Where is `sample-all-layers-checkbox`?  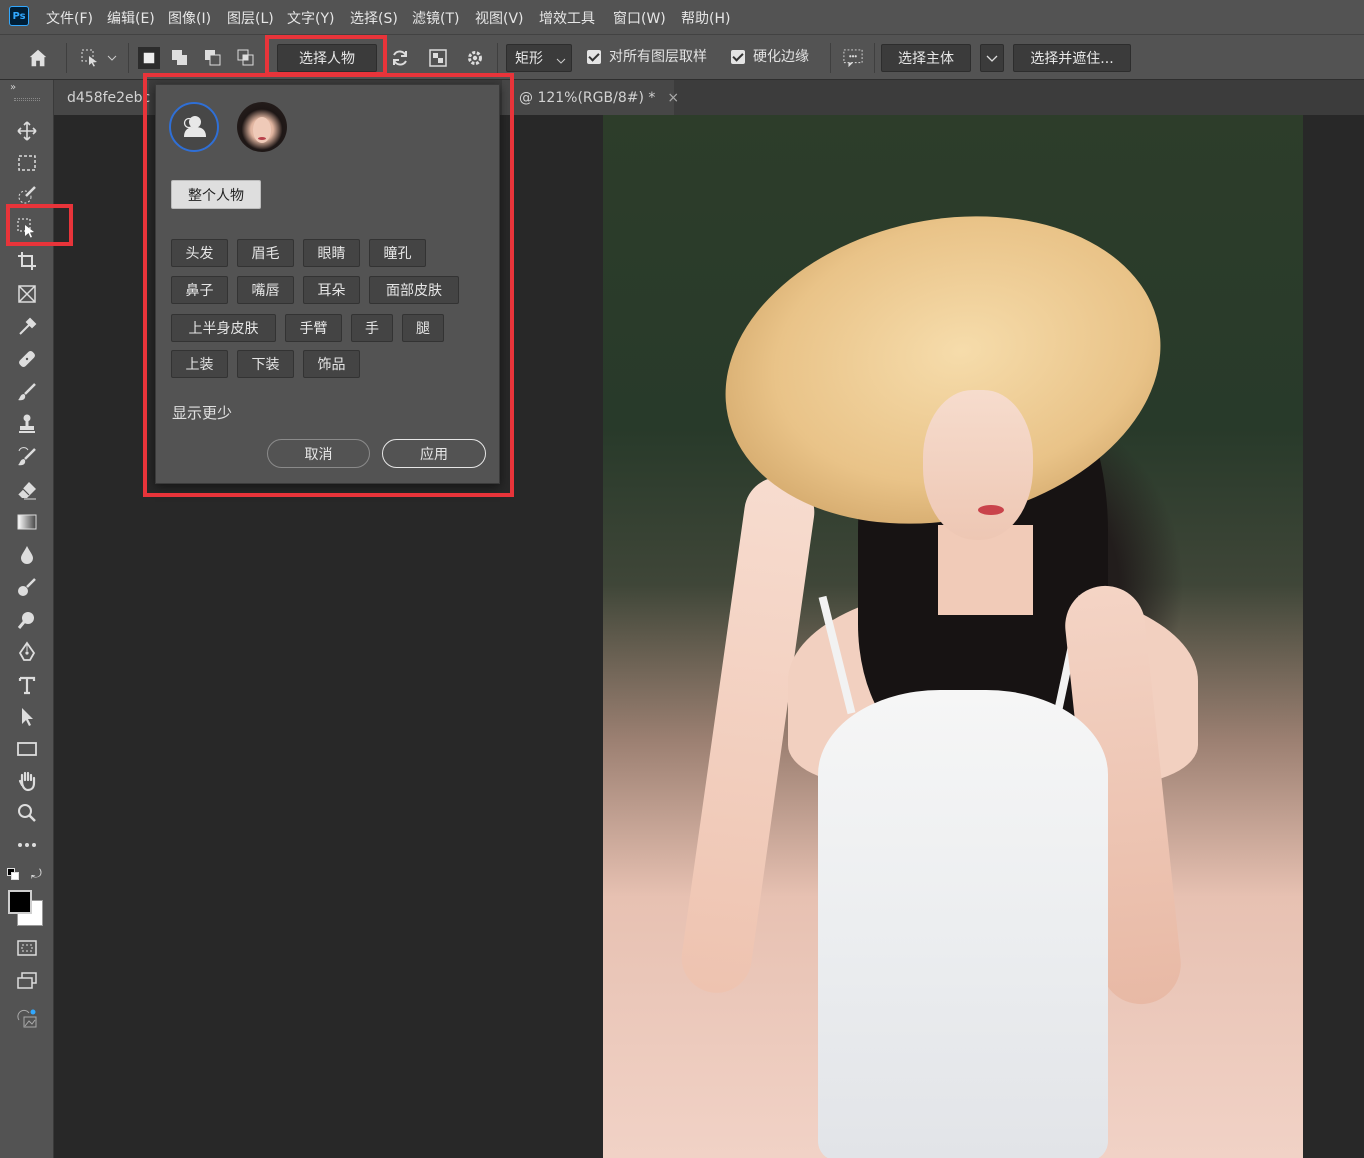
sample-all-layers-checkbox is located at coordinates (594, 57).